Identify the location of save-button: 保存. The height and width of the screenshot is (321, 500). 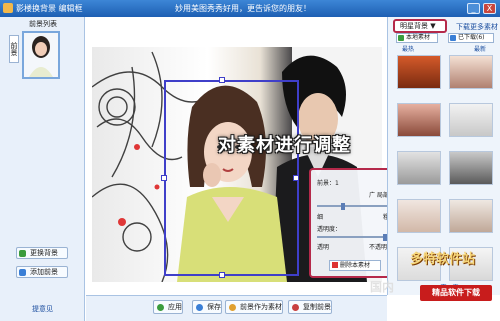
(207, 307).